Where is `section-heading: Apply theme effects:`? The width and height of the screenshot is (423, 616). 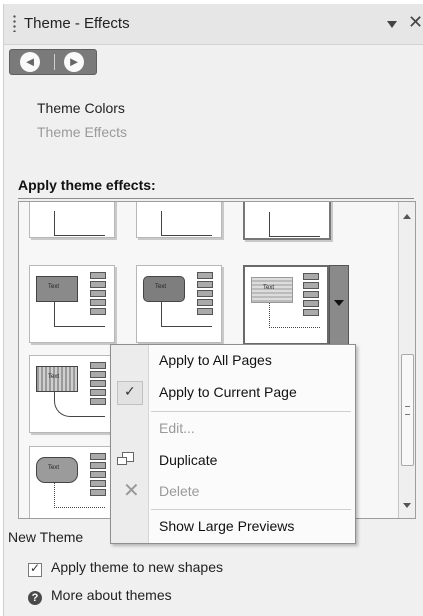 section-heading: Apply theme effects: is located at coordinates (87, 185).